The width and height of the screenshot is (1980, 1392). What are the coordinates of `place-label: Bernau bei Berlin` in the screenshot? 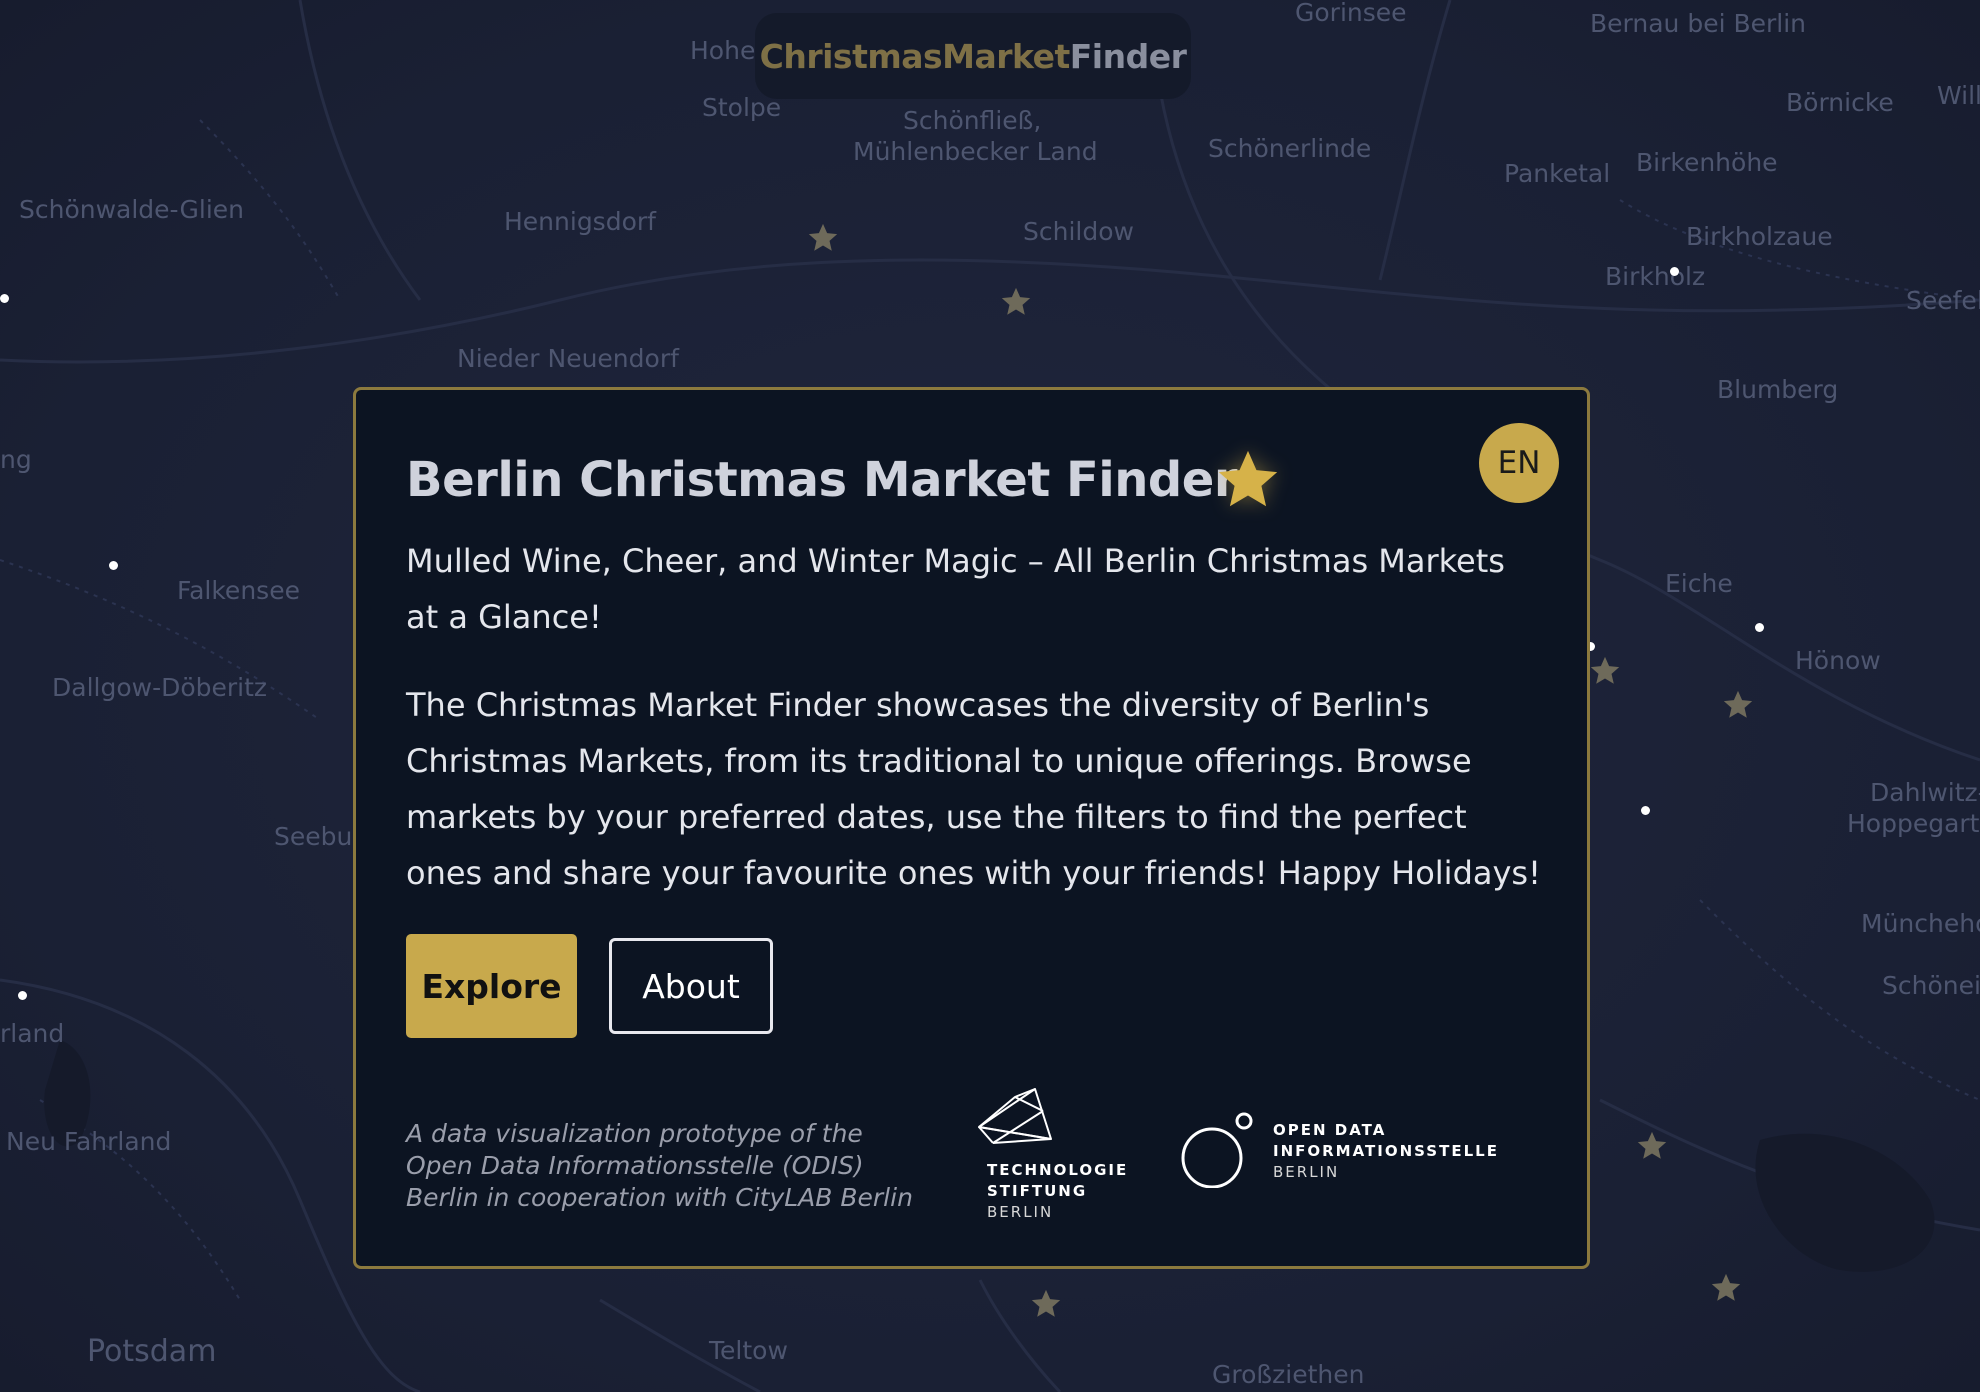 It's located at (1698, 23).